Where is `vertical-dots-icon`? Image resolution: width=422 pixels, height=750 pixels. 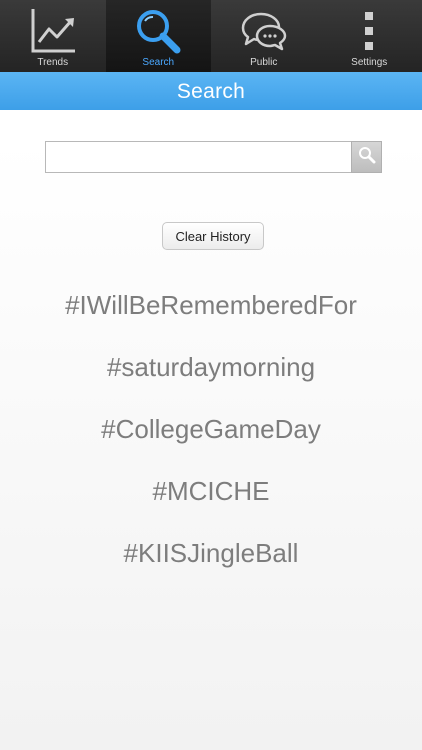
vertical-dots-icon is located at coordinates (369, 31).